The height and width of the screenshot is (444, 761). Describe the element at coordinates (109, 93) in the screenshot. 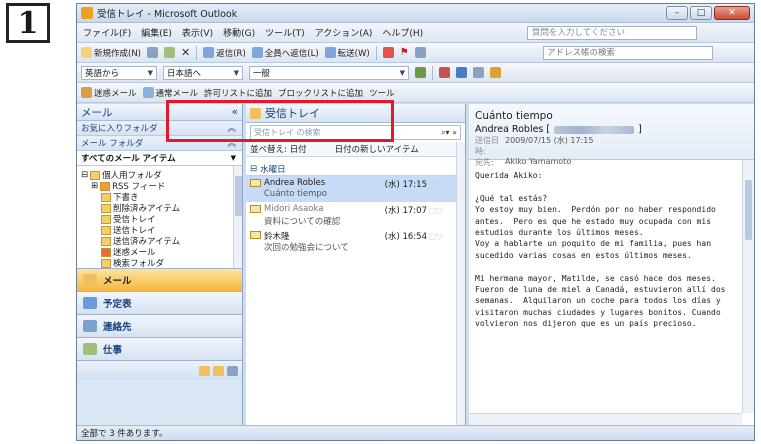

I see `junk-mail-button: 迷惑メール` at that location.